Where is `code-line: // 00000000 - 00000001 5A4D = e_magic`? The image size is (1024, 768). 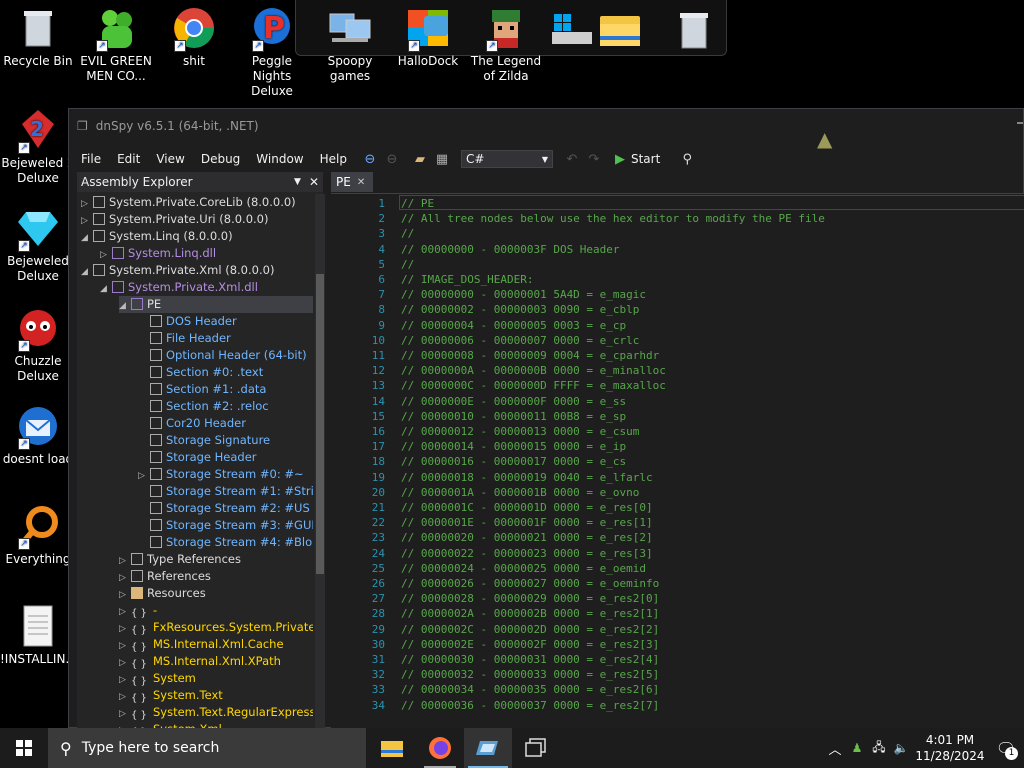 code-line: // 00000000 - 00000001 5A4D = e_magic is located at coordinates (524, 295).